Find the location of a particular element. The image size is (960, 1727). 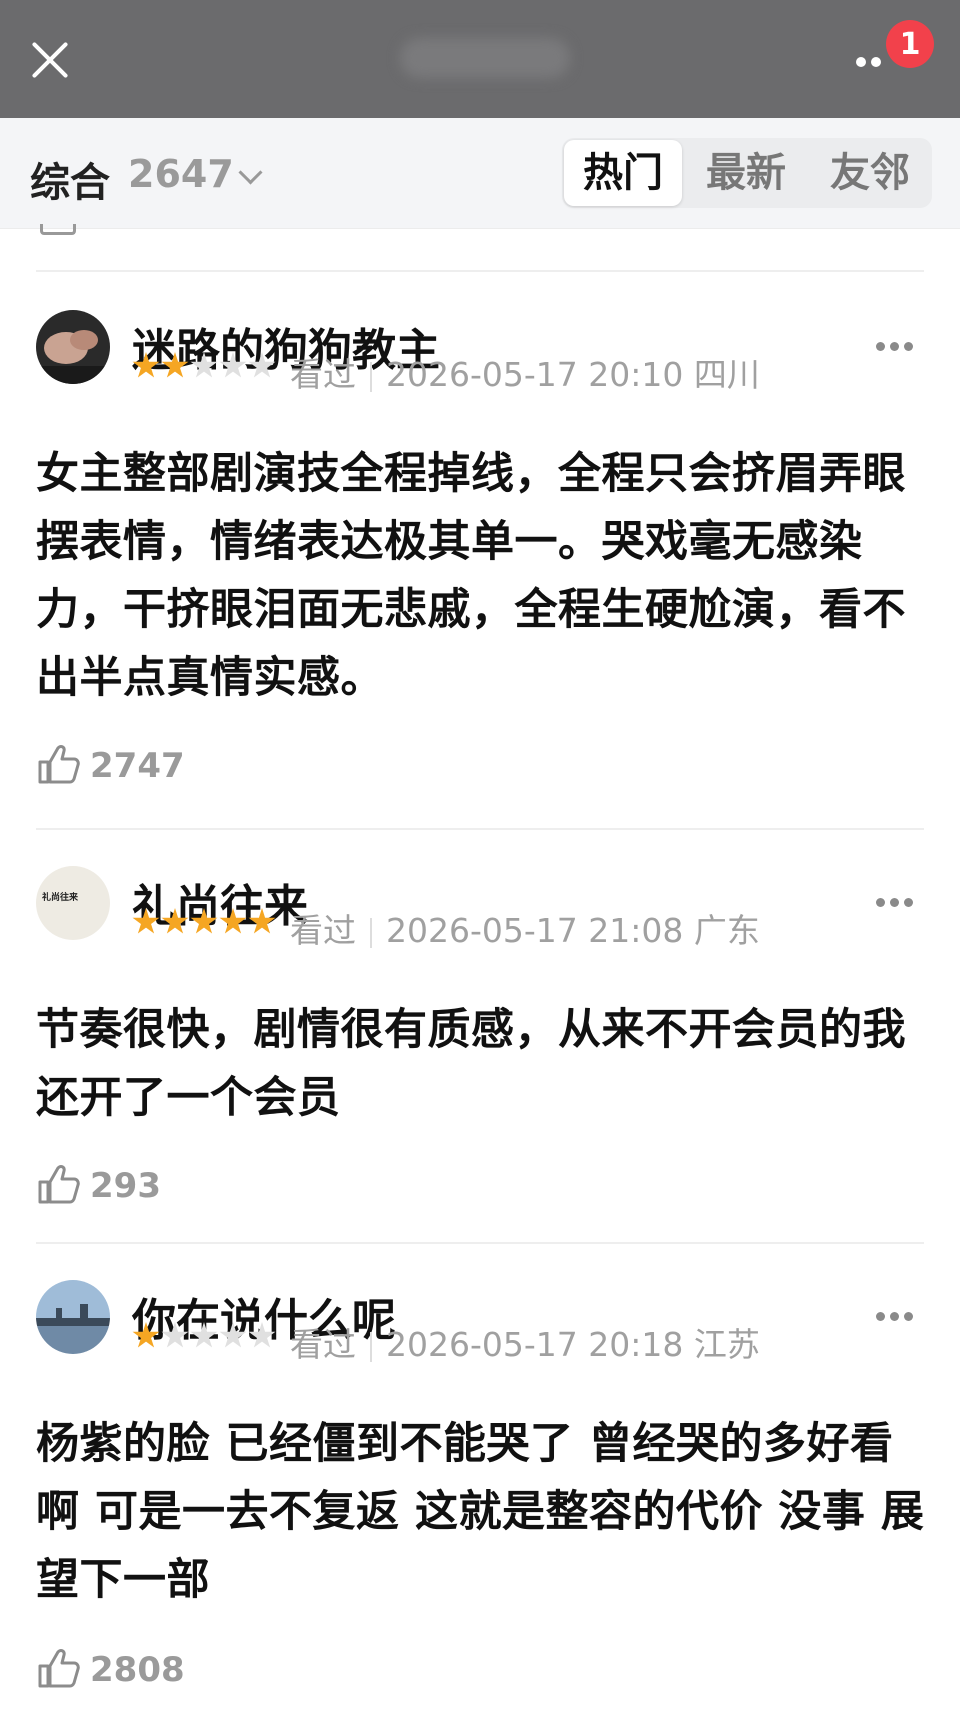

review-content: 节奏很快，剧情很有质感，从来不开会员的我还开了一个会员 is located at coordinates (471, 1064).